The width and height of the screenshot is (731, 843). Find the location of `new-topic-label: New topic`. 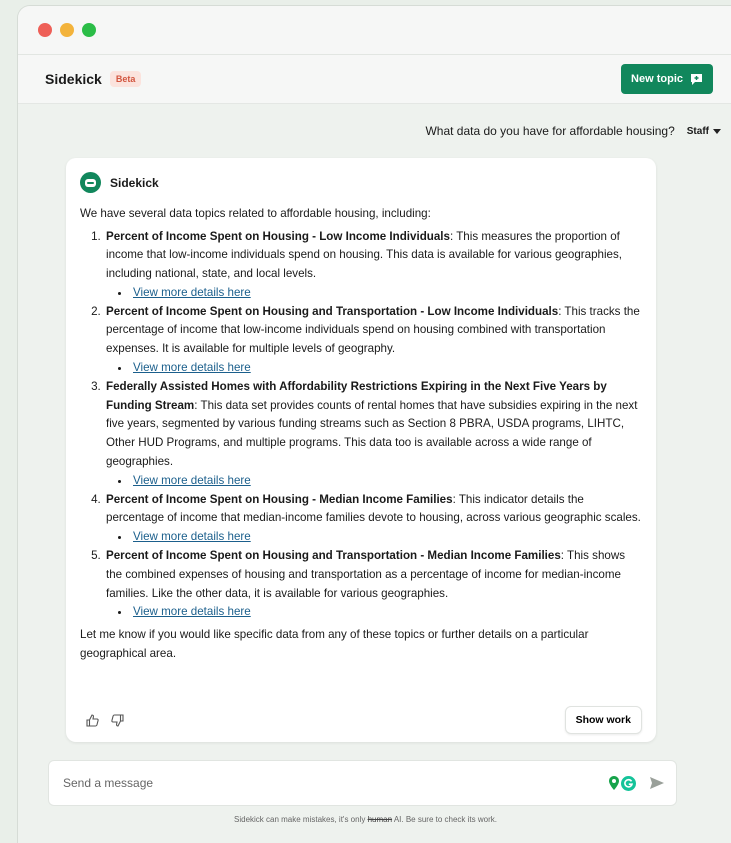

new-topic-label: New topic is located at coordinates (657, 79).